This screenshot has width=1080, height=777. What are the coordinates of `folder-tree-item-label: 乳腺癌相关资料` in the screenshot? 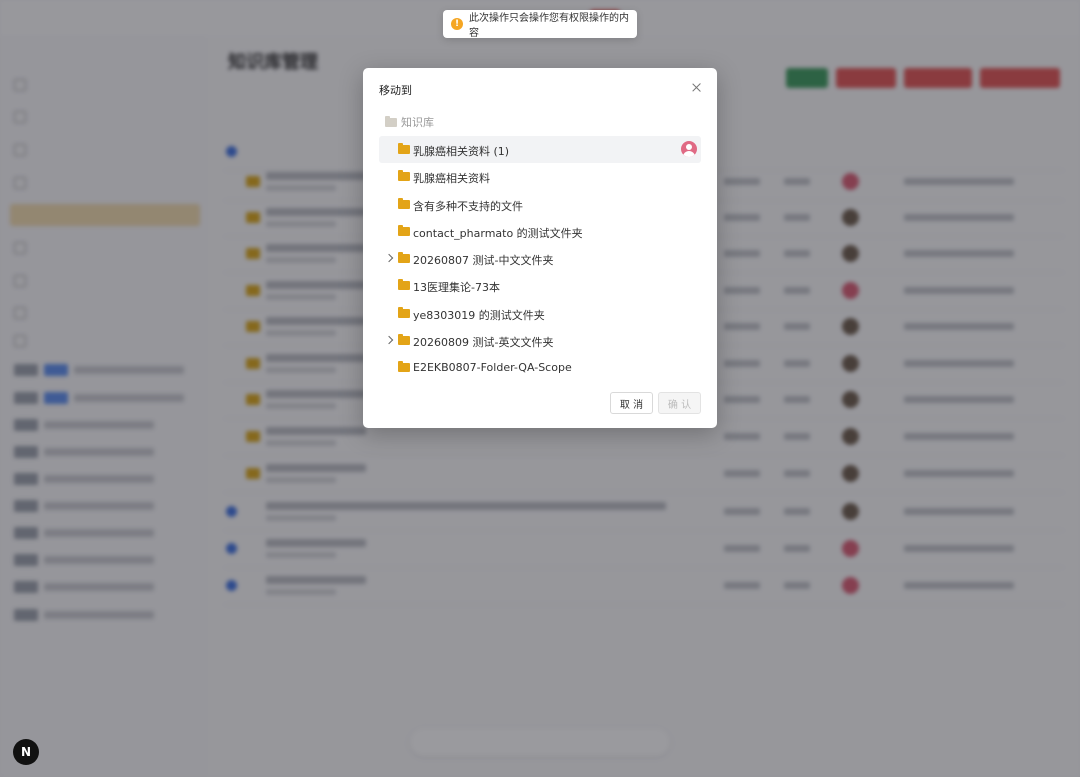 It's located at (451, 179).